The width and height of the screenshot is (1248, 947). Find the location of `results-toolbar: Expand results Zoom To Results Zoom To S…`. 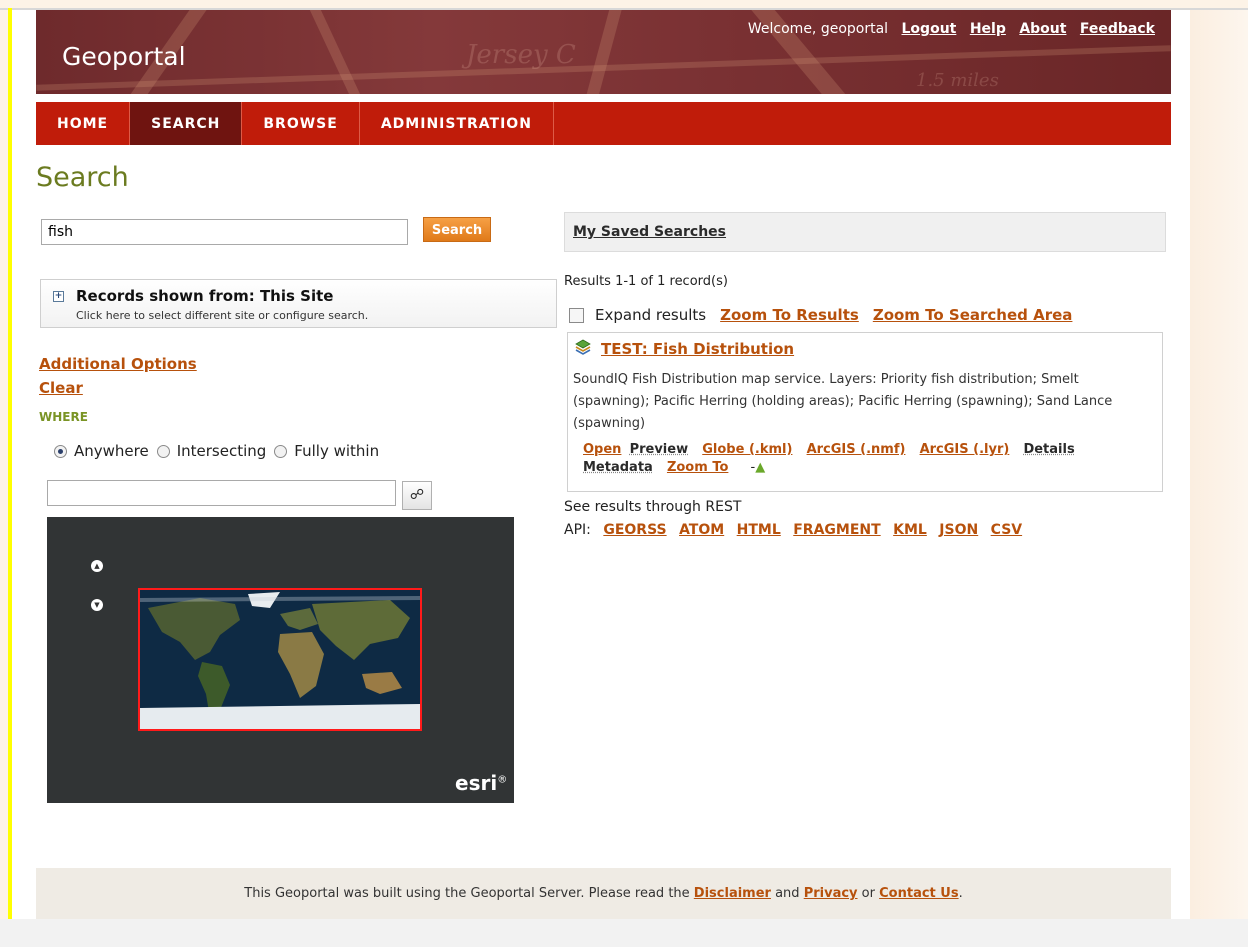

results-toolbar: Expand results Zoom To Results Zoom To S… is located at coordinates (820, 315).